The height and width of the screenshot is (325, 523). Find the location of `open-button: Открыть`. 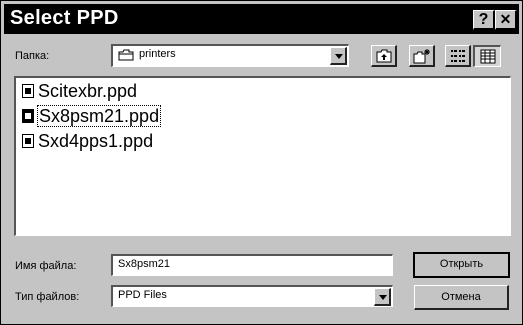

open-button: Открыть is located at coordinates (461, 265).